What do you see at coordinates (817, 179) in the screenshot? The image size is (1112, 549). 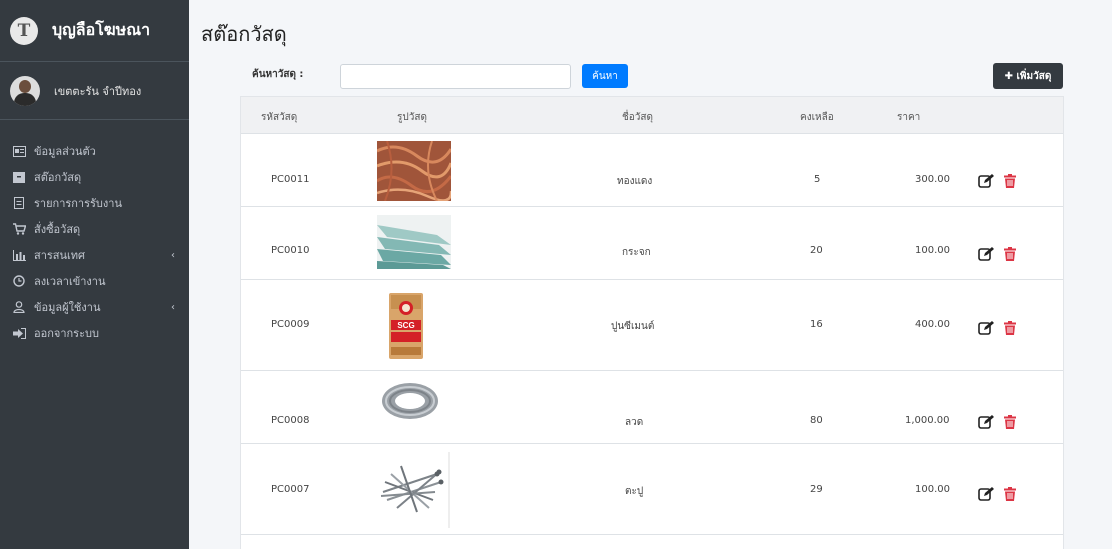 I see `material-qty: 5` at bounding box center [817, 179].